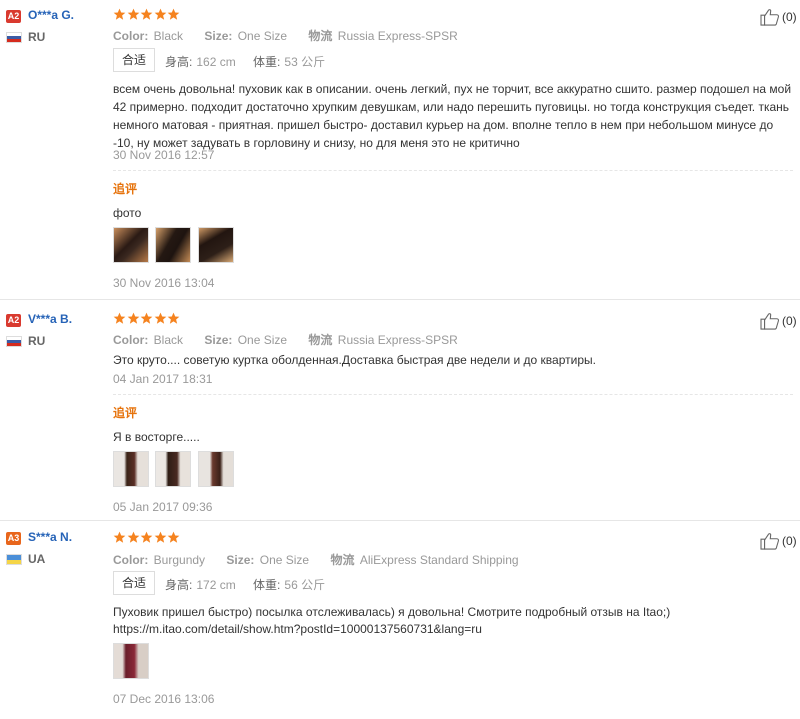 This screenshot has height=719, width=800. I want to click on followup-date: 05 Jan 2017 09:36, so click(163, 507).